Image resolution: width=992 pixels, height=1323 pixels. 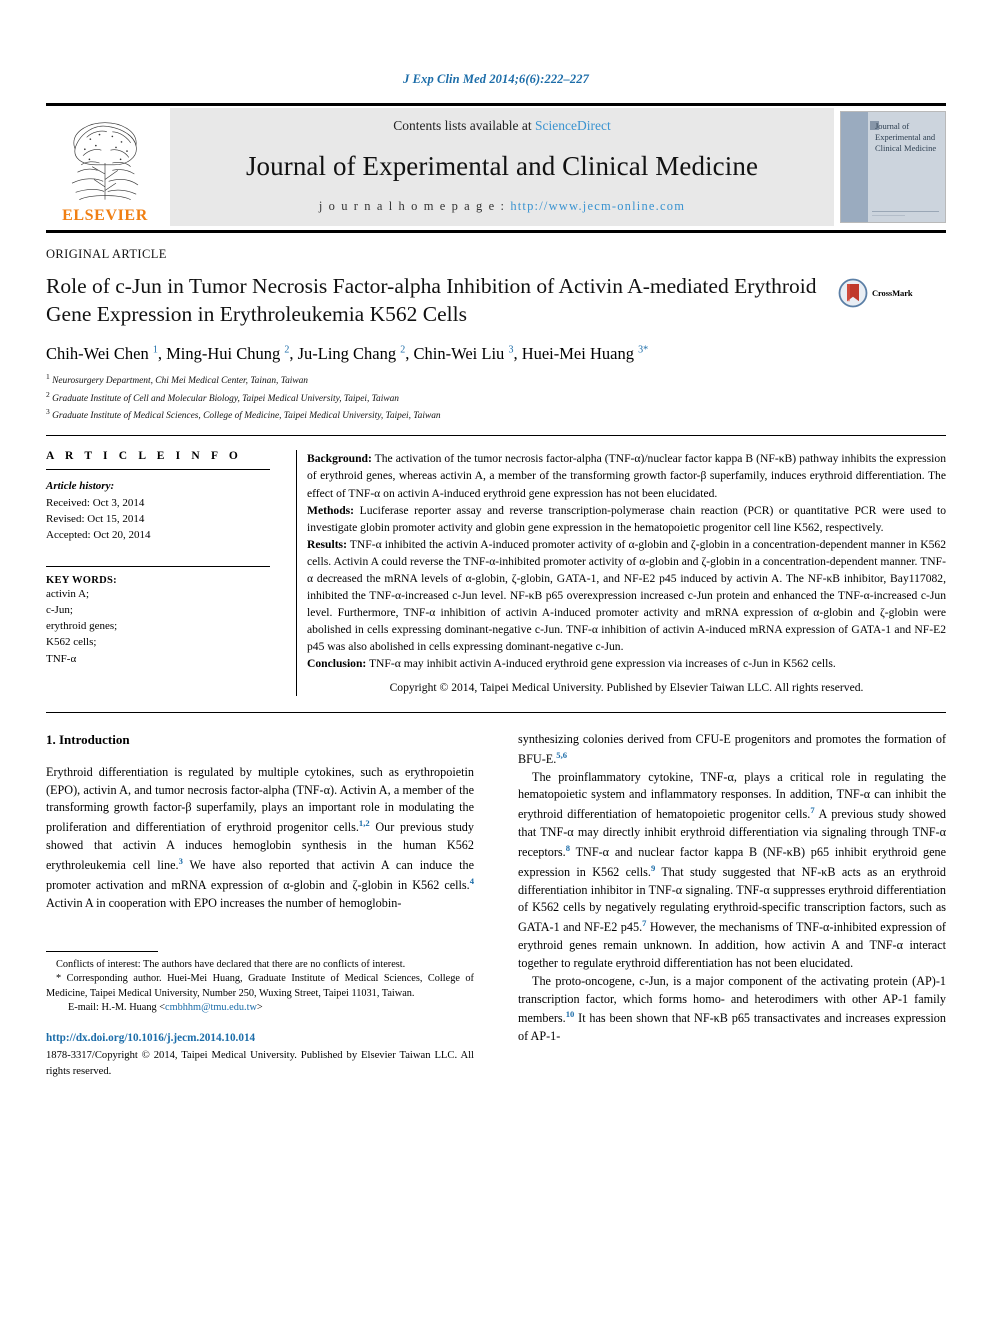 I want to click on article-info-heading: A R T I C L E I N F O, so click(x=144, y=456).